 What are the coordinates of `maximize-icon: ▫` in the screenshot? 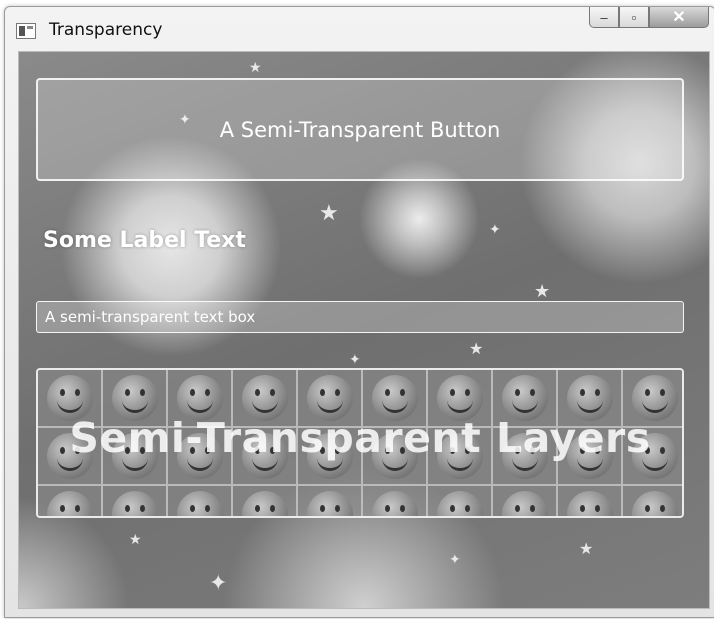 It's located at (634, 17).